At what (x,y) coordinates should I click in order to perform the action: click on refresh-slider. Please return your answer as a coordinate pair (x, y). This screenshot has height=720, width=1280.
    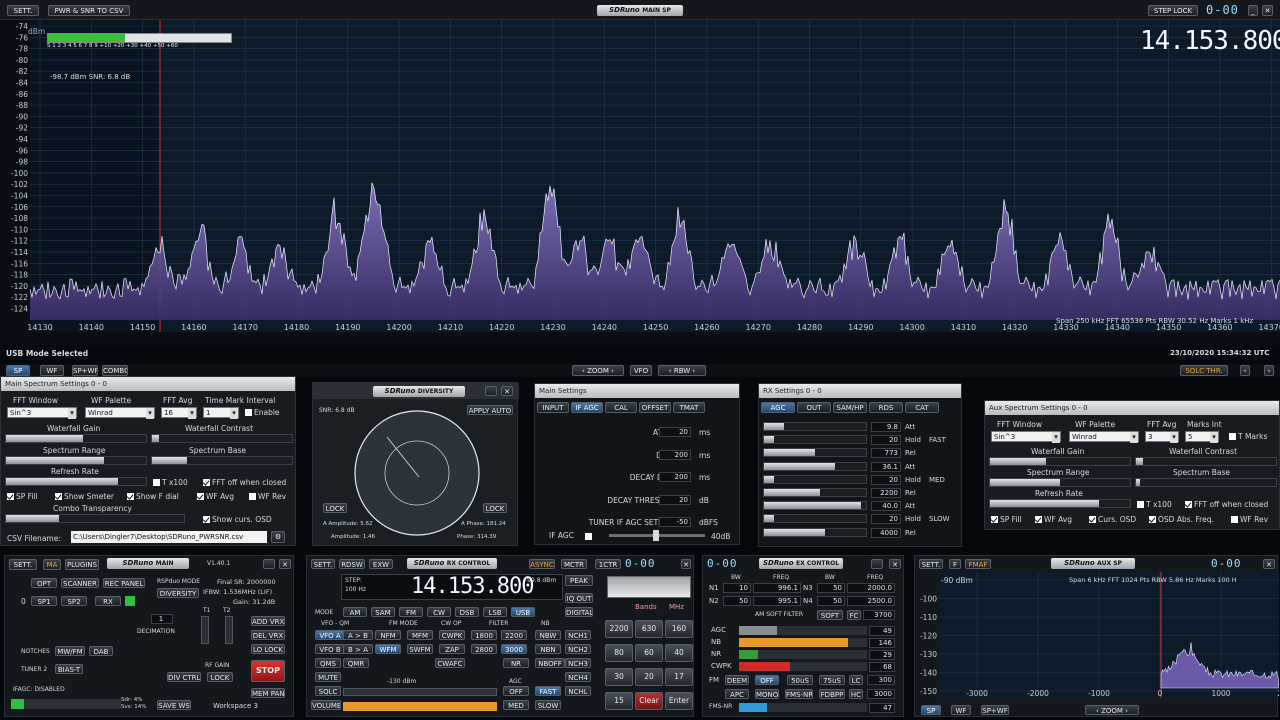
    Looking at the image, I should click on (76, 481).